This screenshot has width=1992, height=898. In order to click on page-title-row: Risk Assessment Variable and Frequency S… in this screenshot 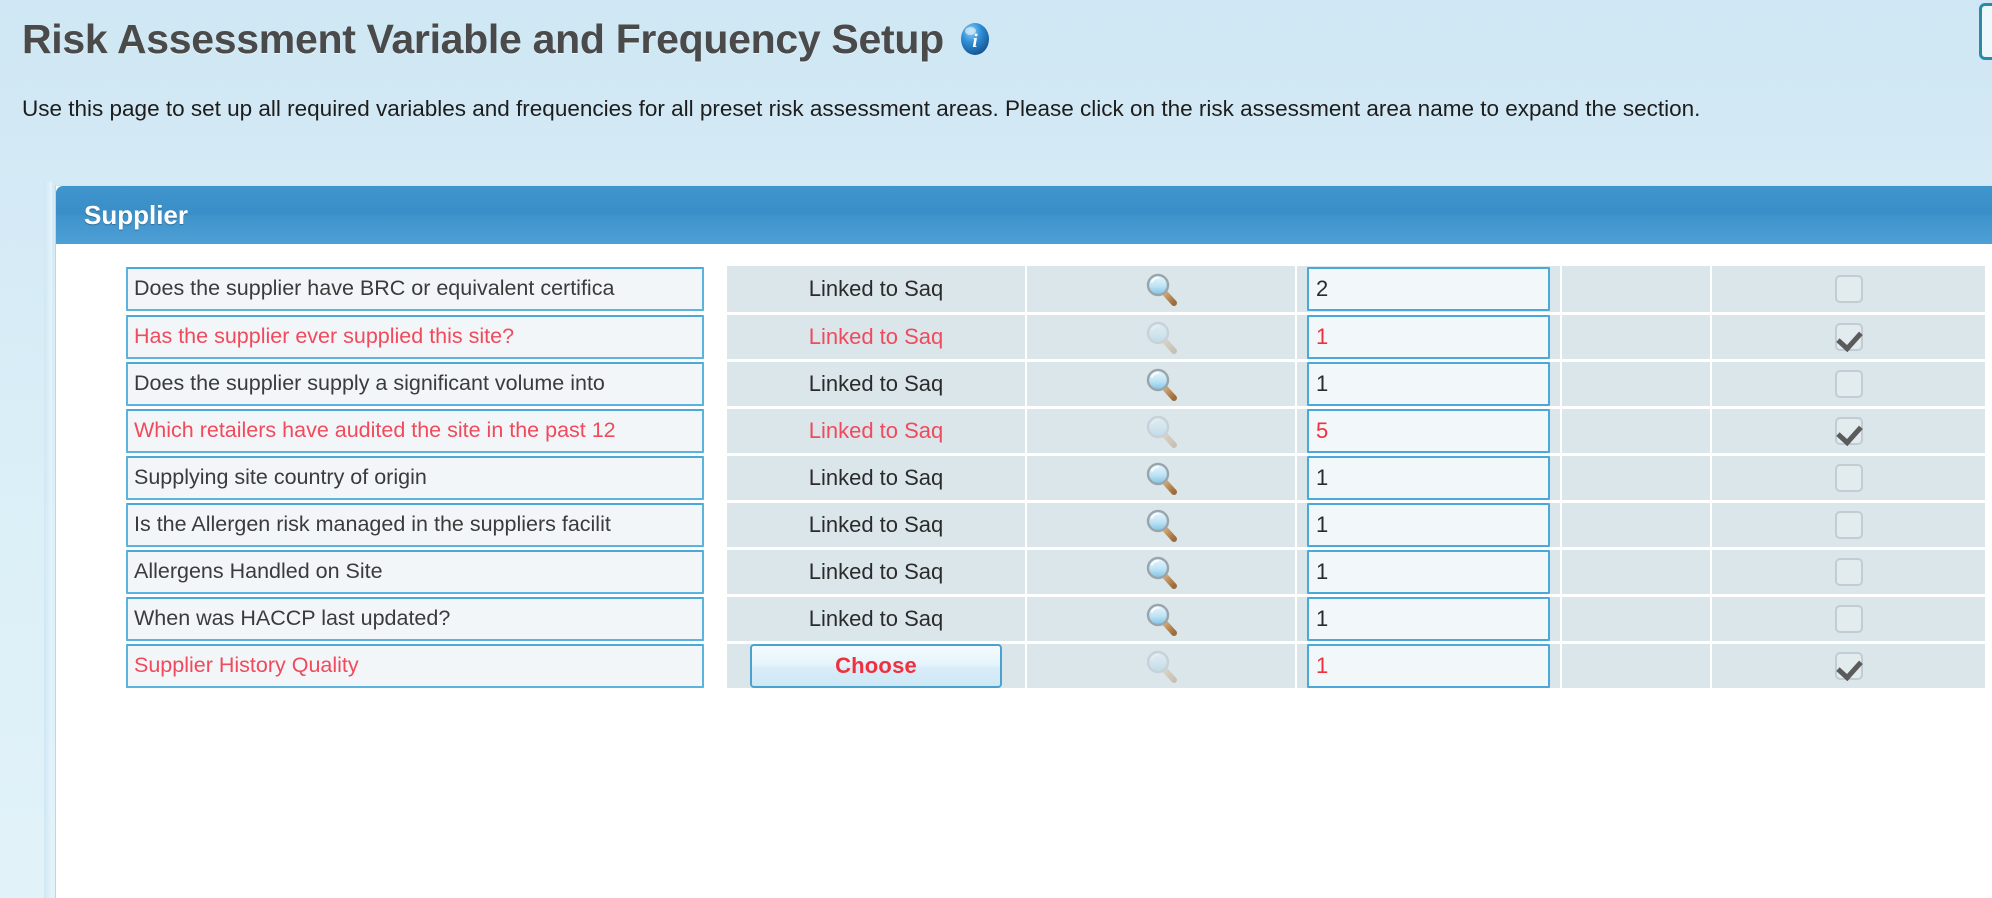, I will do `click(1007, 39)`.